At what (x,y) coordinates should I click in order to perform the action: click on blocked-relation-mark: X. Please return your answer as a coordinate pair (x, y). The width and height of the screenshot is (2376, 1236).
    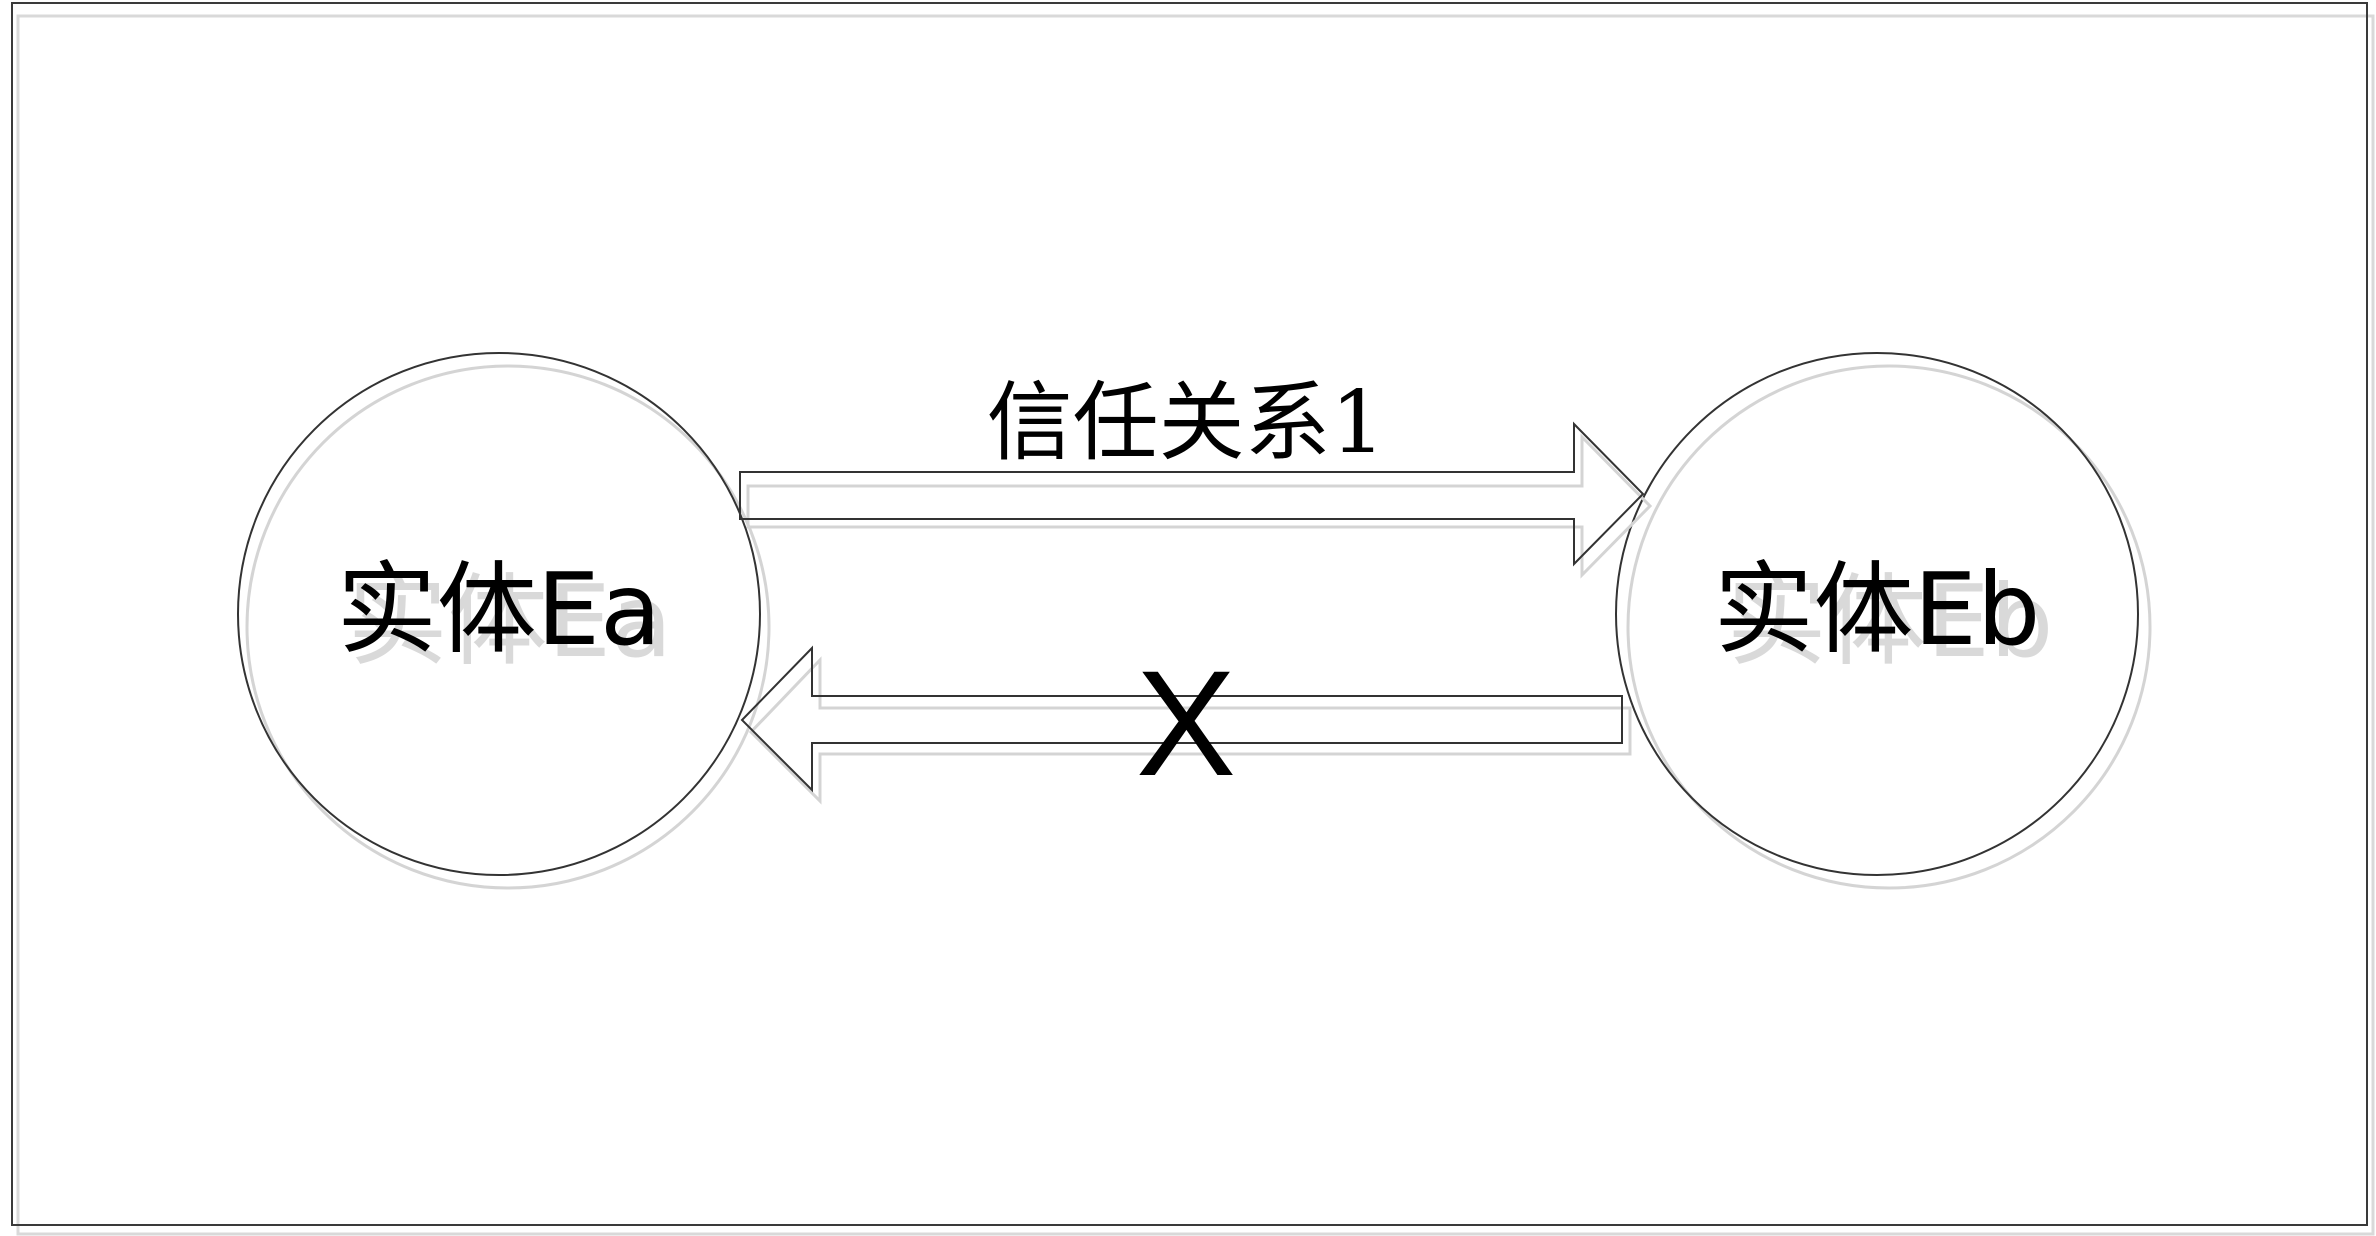
    Looking at the image, I should click on (1186, 723).